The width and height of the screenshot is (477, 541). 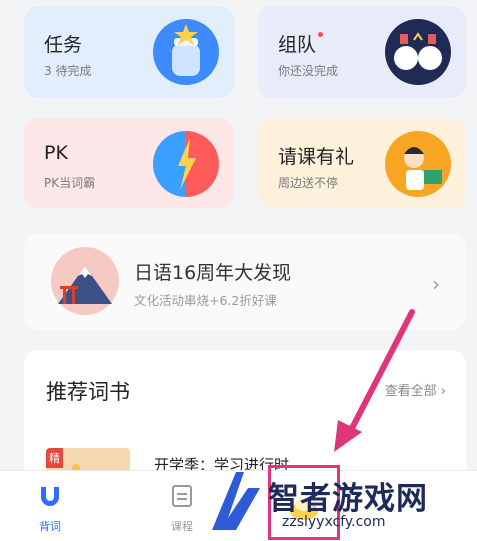 What do you see at coordinates (334, 522) in the screenshot?
I see `watermark-url: zzslyyxcfy.com` at bounding box center [334, 522].